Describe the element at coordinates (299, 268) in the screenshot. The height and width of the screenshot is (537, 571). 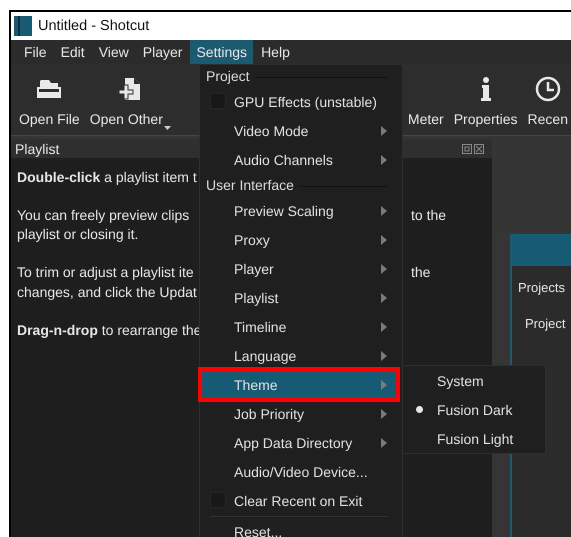
I see `menu-item: Player` at that location.